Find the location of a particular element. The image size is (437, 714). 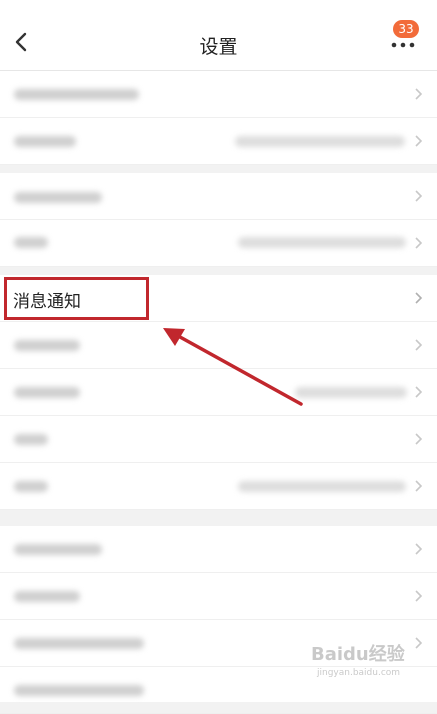

top-bar: 设置 33 is located at coordinates (218, 35).